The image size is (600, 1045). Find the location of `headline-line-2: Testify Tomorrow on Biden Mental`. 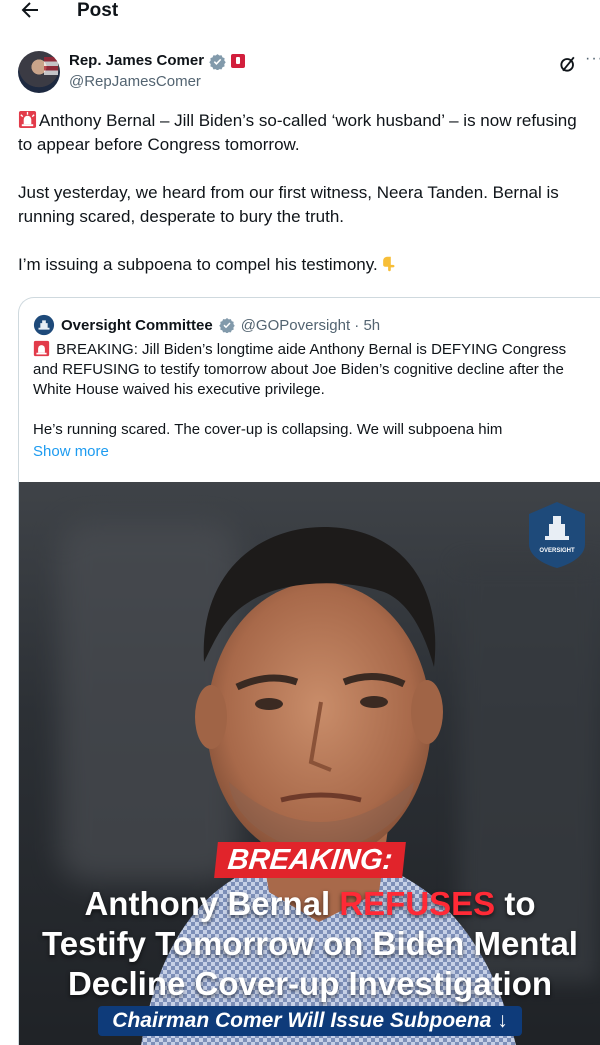

headline-line-2: Testify Tomorrow on Biden Mental is located at coordinates (310, 943).